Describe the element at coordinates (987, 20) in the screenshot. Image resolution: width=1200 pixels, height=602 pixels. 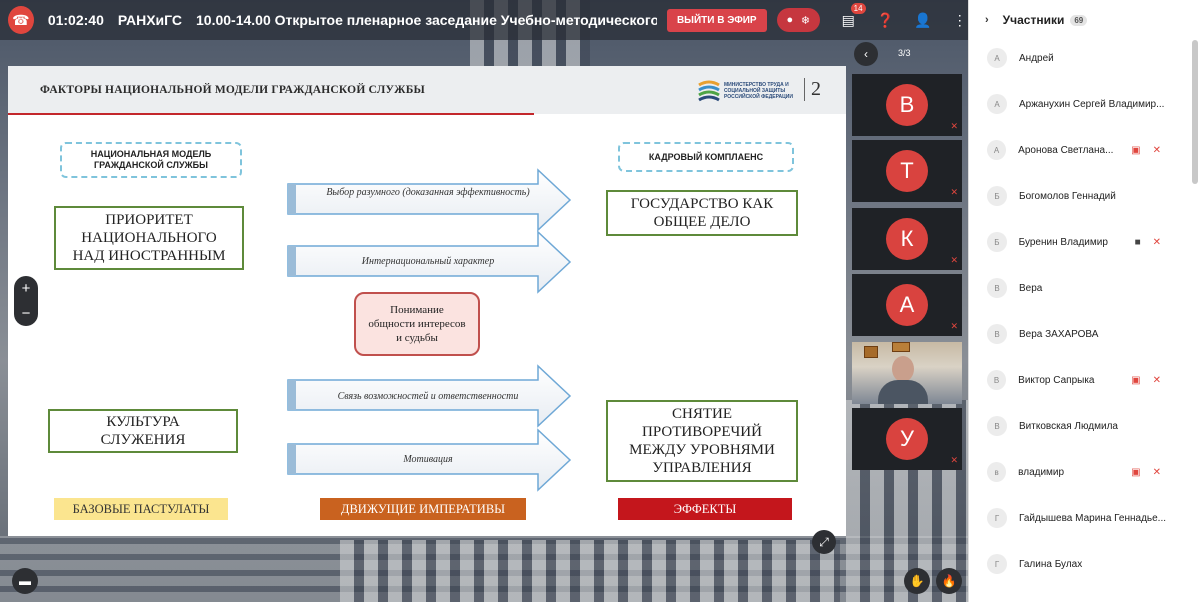
I see `chevron-right-icon: ›` at that location.